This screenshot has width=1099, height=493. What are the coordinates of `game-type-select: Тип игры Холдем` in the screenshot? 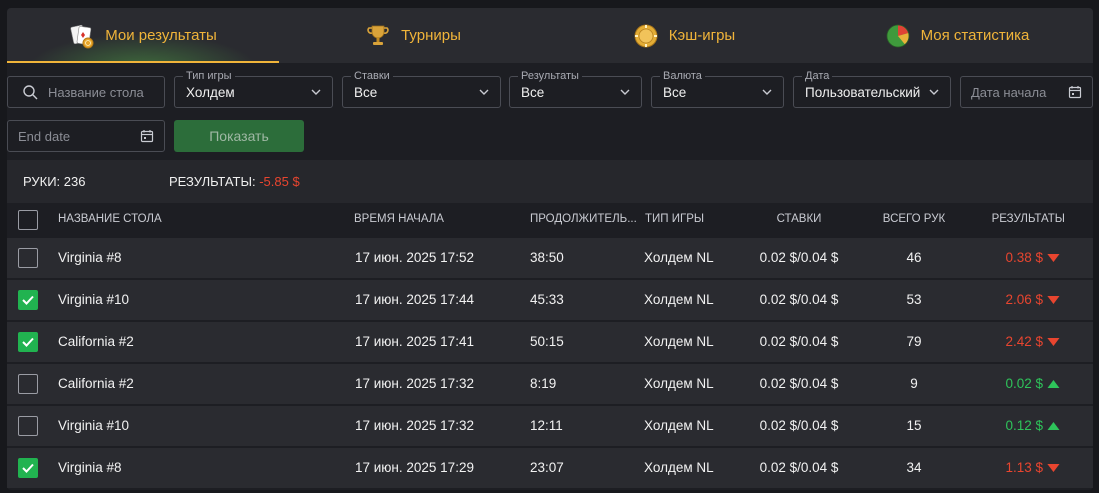 It's located at (253, 89).